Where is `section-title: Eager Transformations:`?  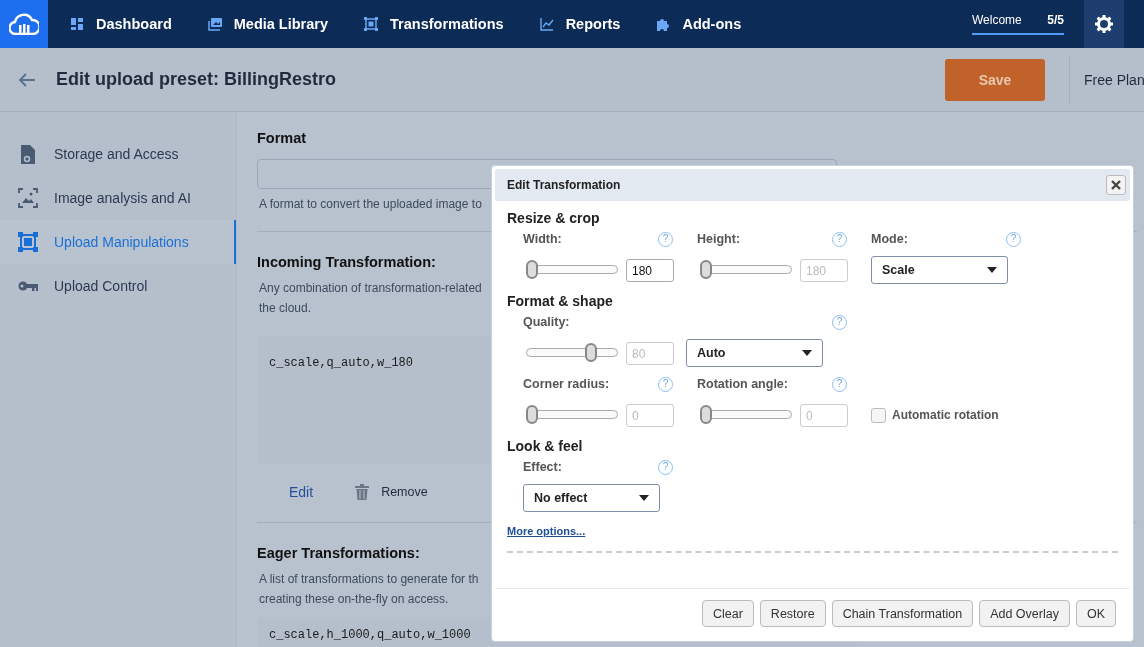 section-title: Eager Transformations: is located at coordinates (338, 553).